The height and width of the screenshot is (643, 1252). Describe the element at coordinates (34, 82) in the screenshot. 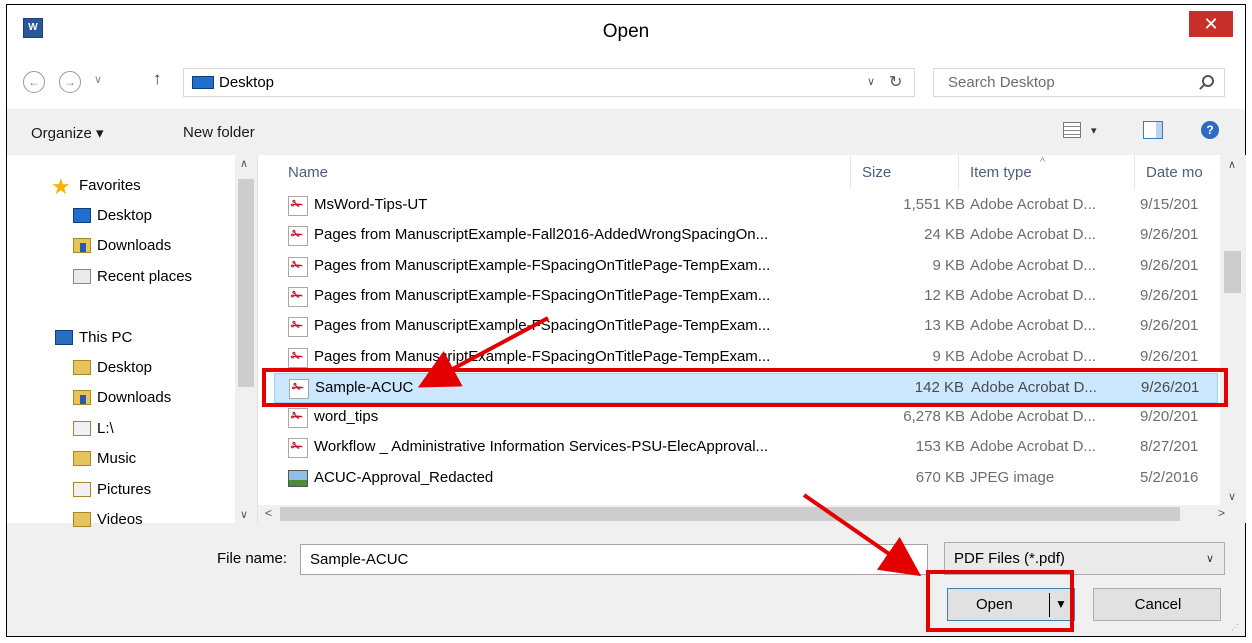

I see `back-button: ←` at that location.